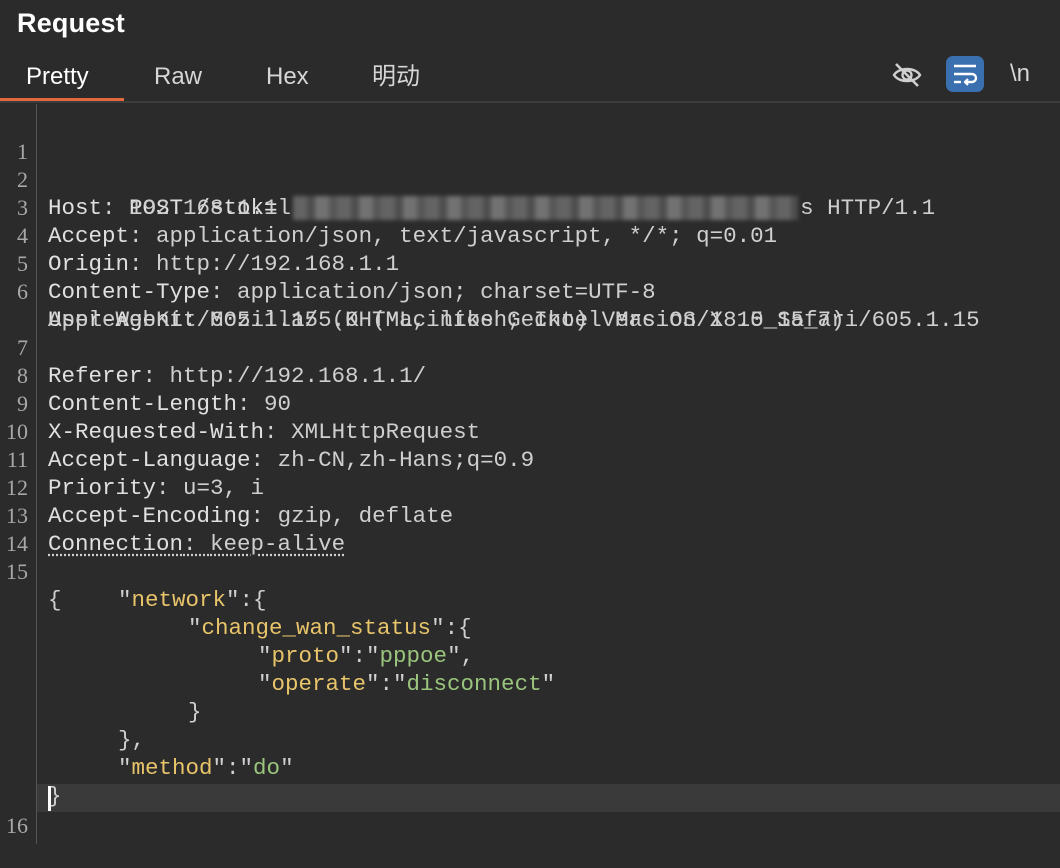  Describe the element at coordinates (284, 208) in the screenshot. I see `token-first-char: l` at that location.